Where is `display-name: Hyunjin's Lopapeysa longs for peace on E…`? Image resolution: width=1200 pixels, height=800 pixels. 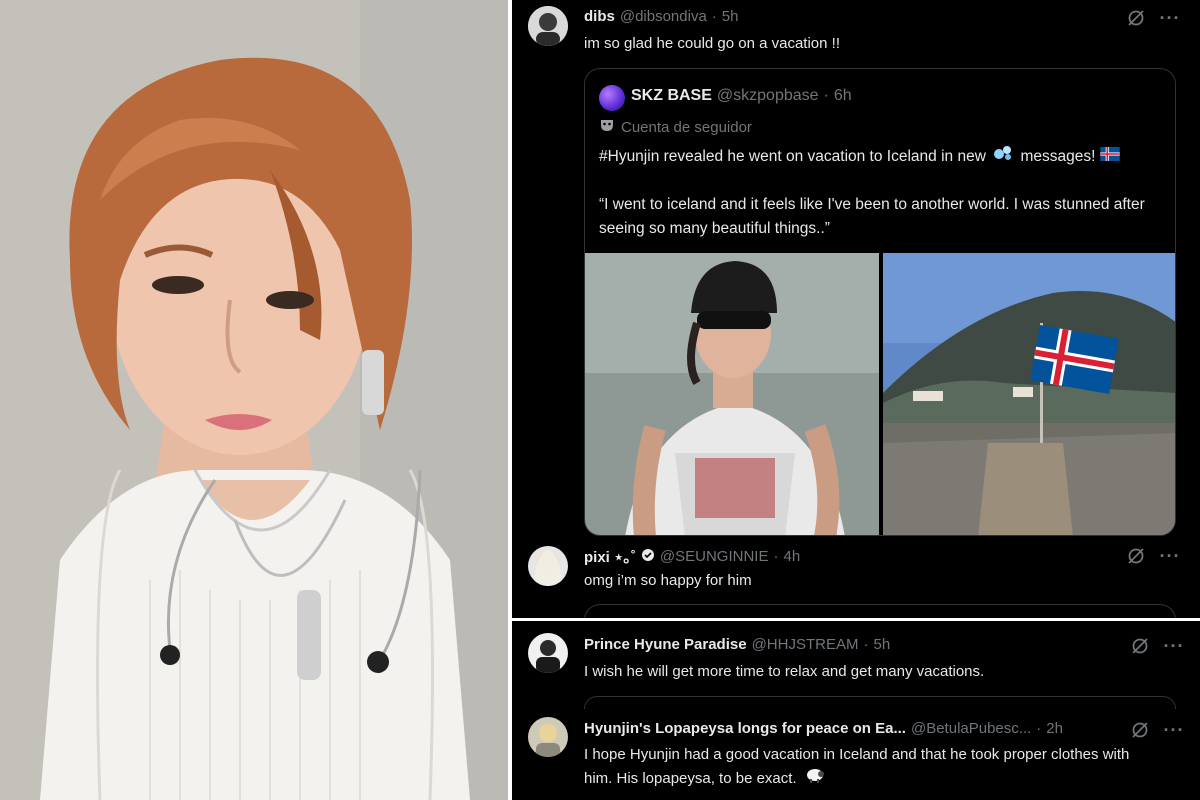
display-name: Hyunjin's Lopapeysa longs for peace on E… is located at coordinates (745, 728).